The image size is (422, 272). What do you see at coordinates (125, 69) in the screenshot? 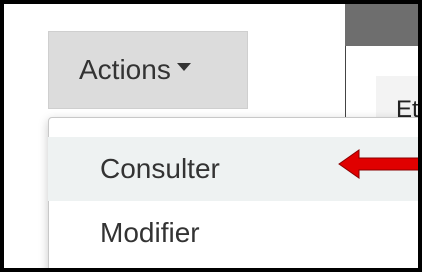
I see `actions-label: Actions` at bounding box center [125, 69].